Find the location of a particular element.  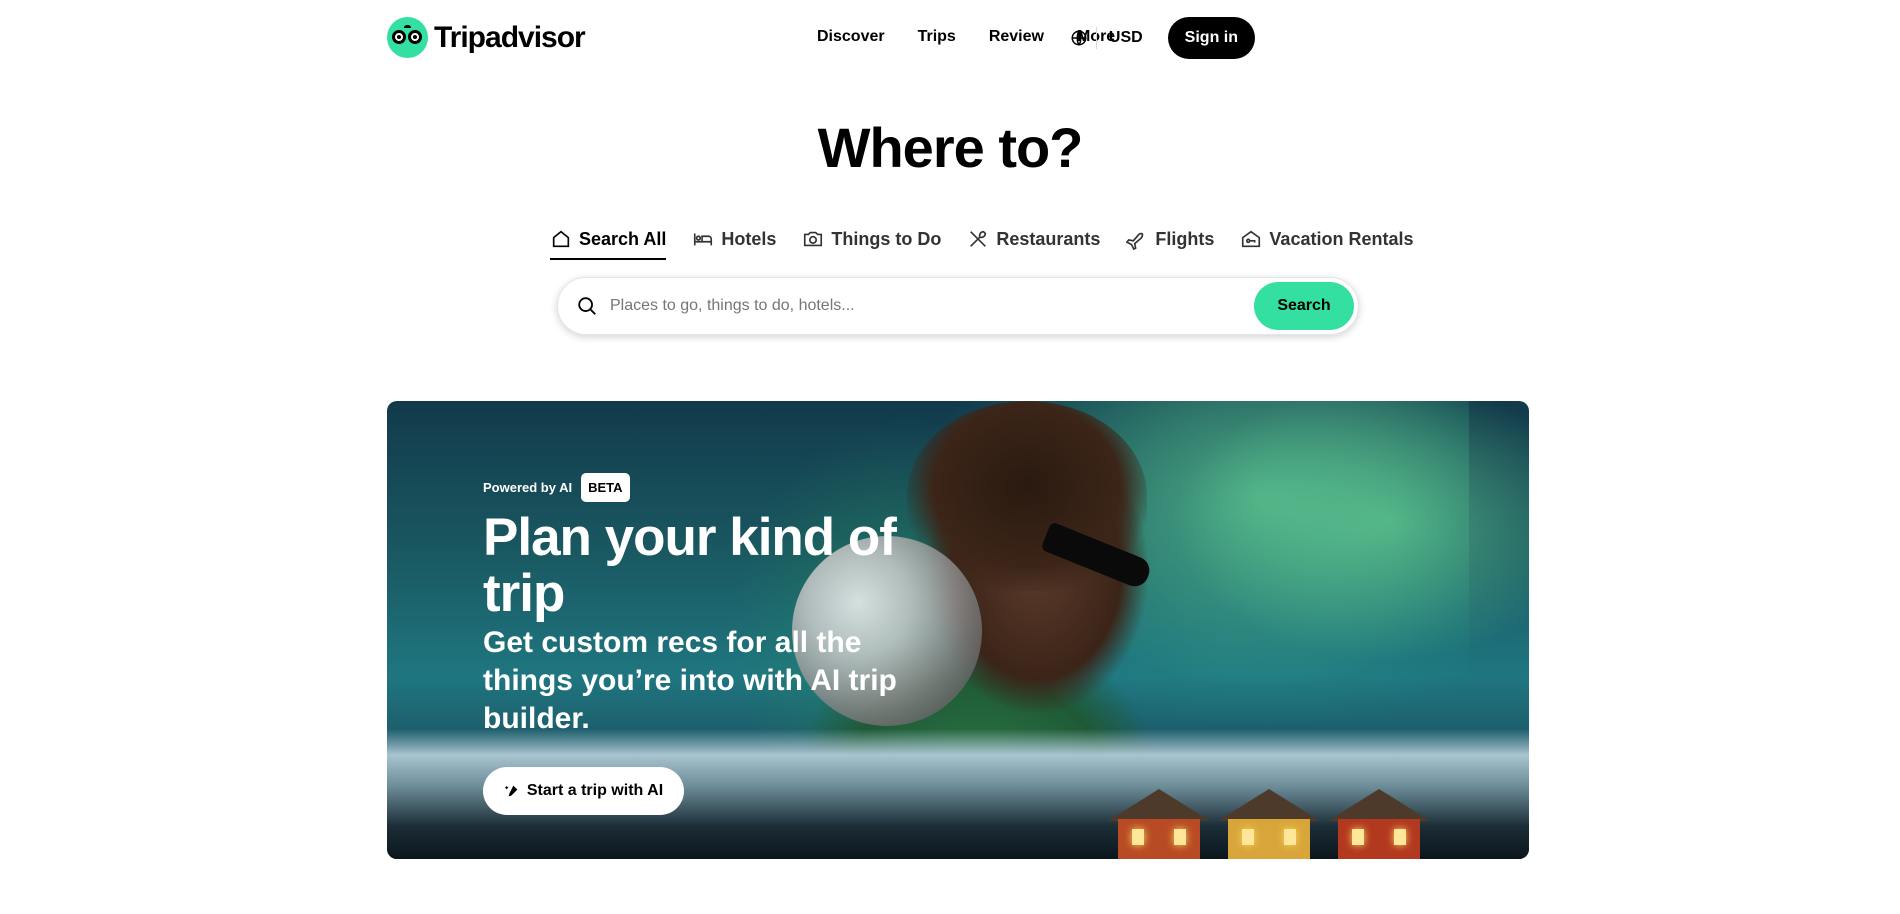

tab-hotels: Hotels is located at coordinates (734, 239).